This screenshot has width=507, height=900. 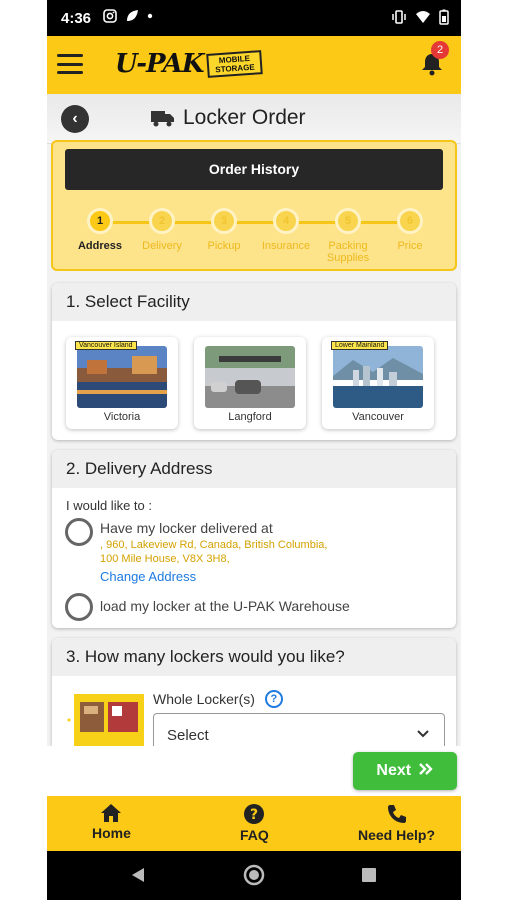 I want to click on help-icon: ?, so click(x=273, y=699).